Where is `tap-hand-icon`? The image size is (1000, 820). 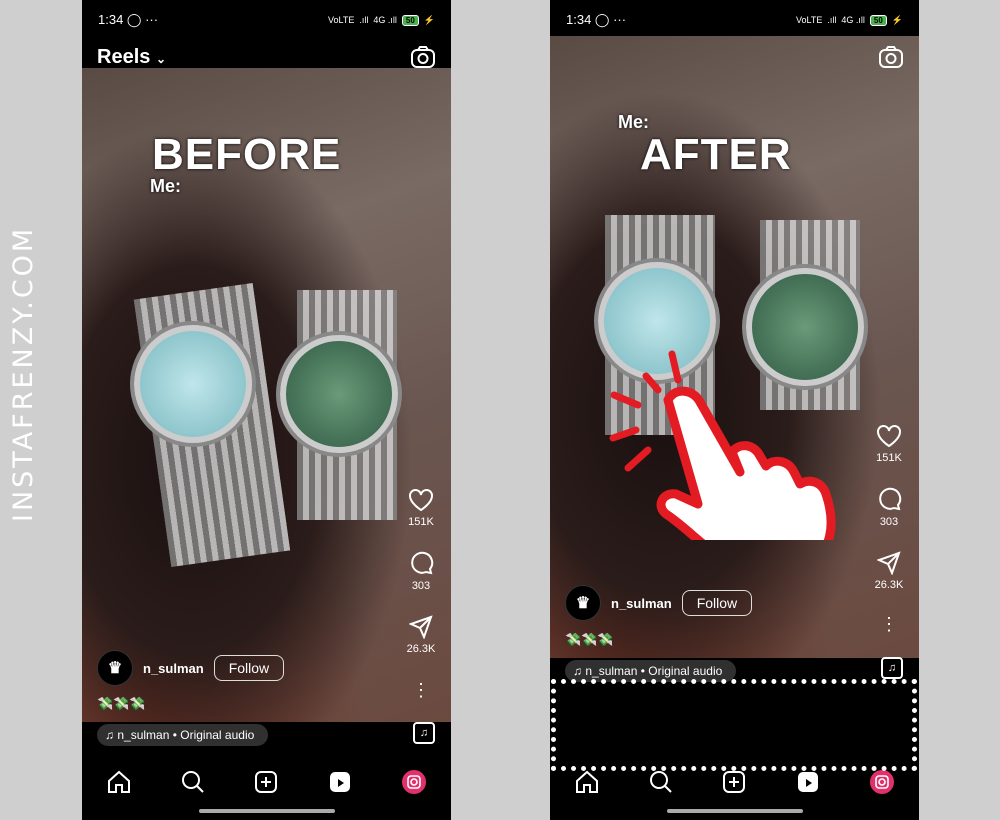
tap-hand-icon is located at coordinates (722, 445).